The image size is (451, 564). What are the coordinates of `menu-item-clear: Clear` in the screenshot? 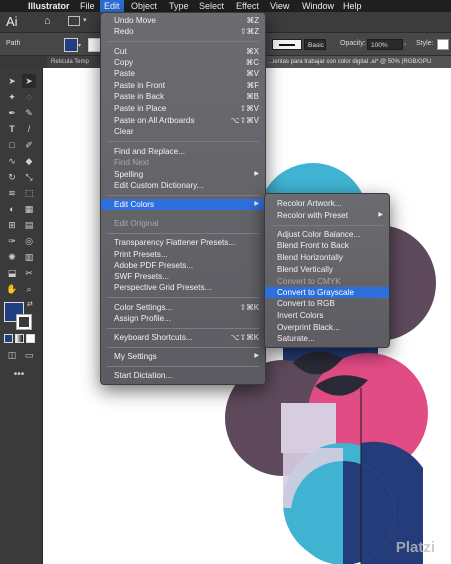 It's located at (183, 131).